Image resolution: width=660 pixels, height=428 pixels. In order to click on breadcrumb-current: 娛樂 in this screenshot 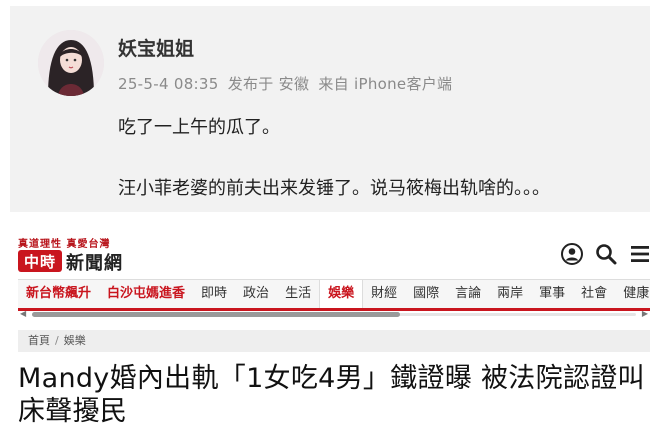, I will do `click(75, 340)`.